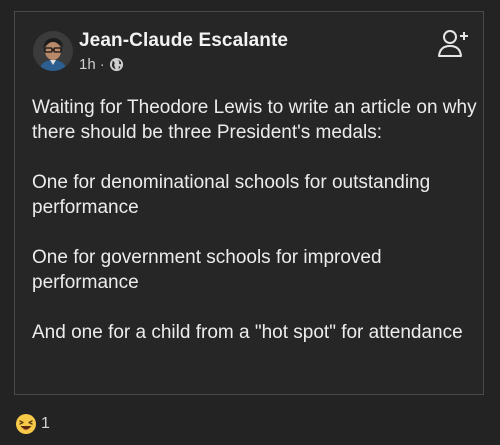  Describe the element at coordinates (453, 43) in the screenshot. I see `add-friend-icon` at that location.